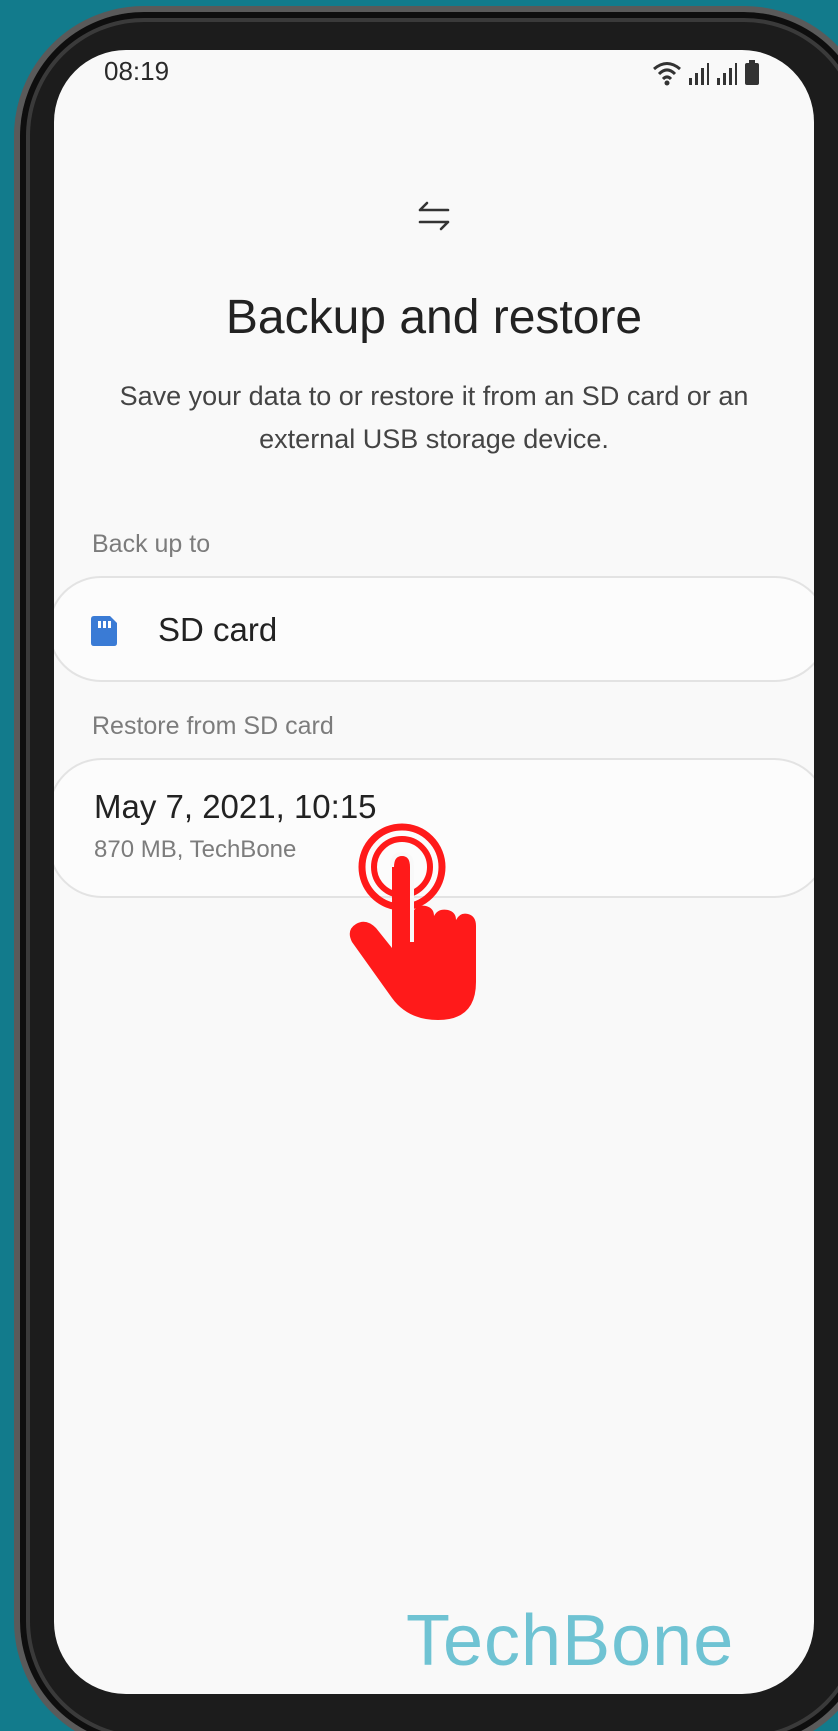 The width and height of the screenshot is (838, 1731). Describe the element at coordinates (151, 544) in the screenshot. I see `backup-section-label: Back up to` at that location.